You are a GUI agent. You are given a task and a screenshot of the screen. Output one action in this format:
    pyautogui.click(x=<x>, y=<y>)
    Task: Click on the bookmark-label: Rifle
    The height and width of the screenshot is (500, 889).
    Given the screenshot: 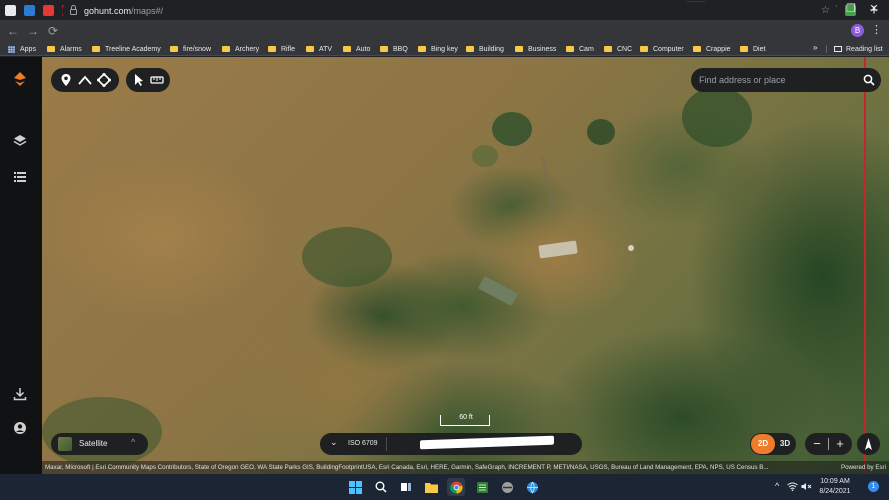 What is the action you would take?
    pyautogui.click(x=288, y=49)
    